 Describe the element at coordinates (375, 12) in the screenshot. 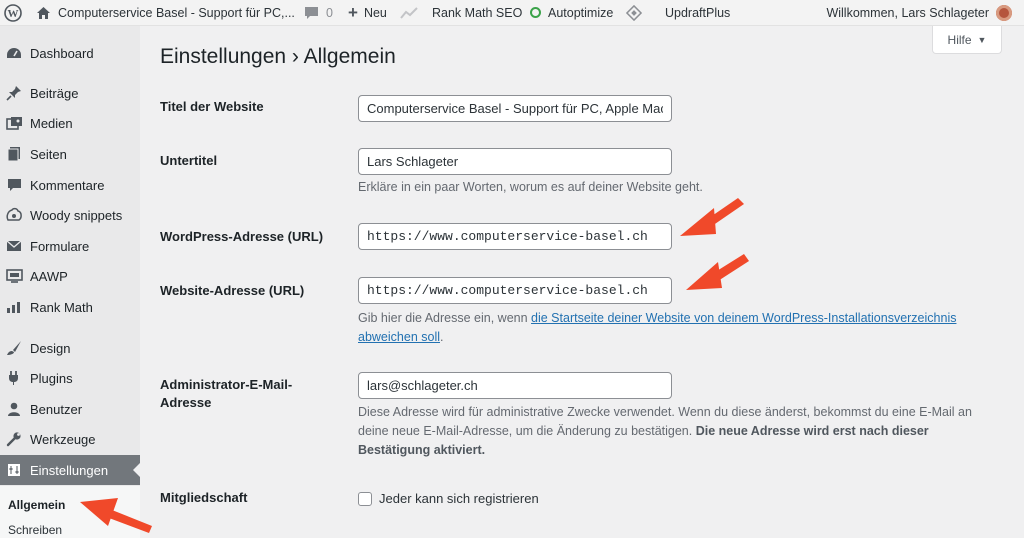

I see `new-label: Neu` at that location.